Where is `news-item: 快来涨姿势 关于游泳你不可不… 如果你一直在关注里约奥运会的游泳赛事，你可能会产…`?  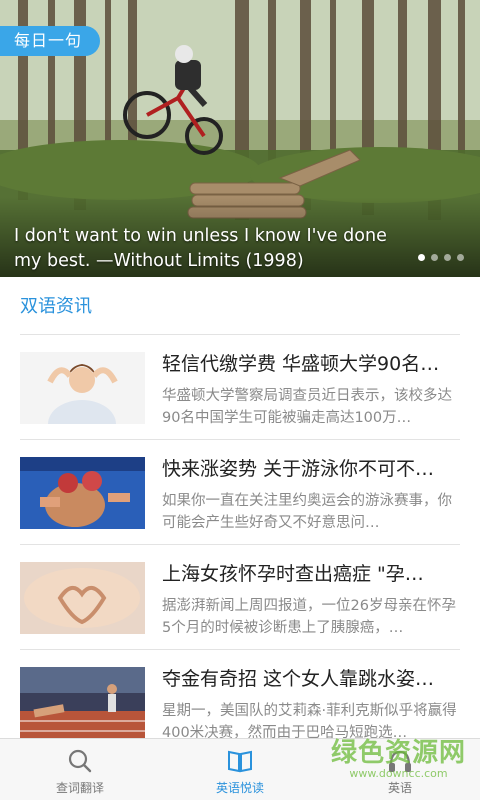 news-item: 快来涨姿势 关于游泳你不可不… 如果你一直在关注里约奥运会的游泳赛事，你可能会产… is located at coordinates (240, 492).